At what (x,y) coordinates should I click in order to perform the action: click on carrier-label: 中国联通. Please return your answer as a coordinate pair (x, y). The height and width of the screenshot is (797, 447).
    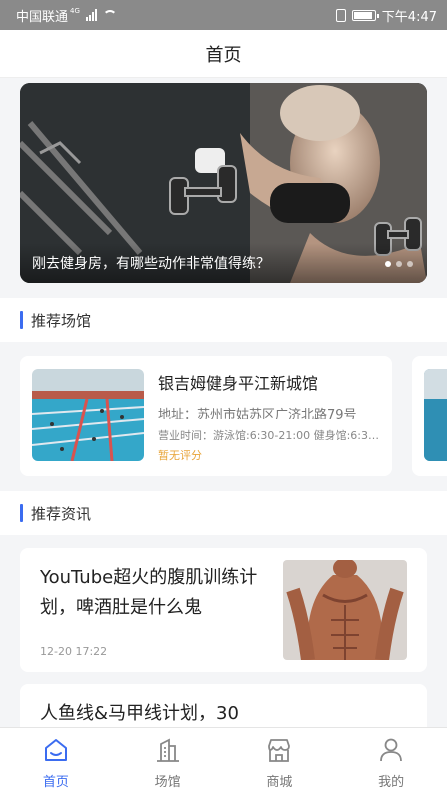
    Looking at the image, I should click on (42, 17).